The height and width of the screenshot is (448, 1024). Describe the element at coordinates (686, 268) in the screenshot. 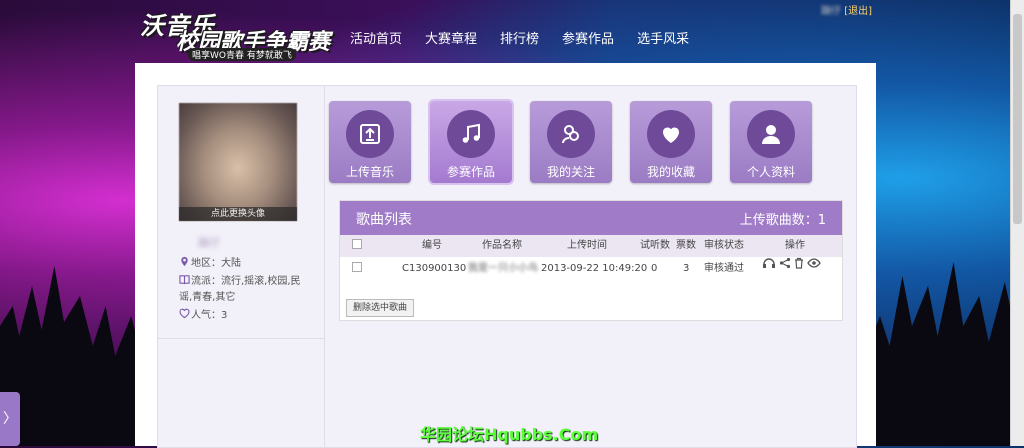

I see `vote-count: 3` at that location.